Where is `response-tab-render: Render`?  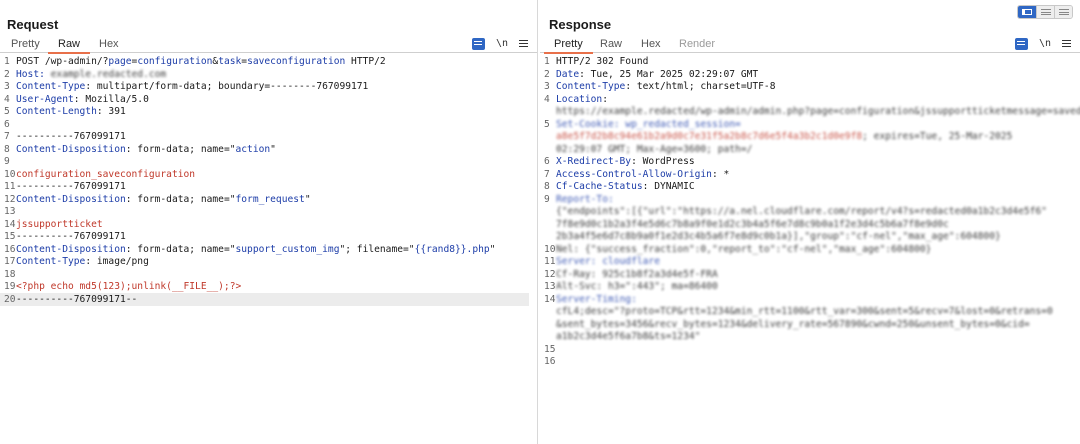
response-tab-render: Render is located at coordinates (697, 44).